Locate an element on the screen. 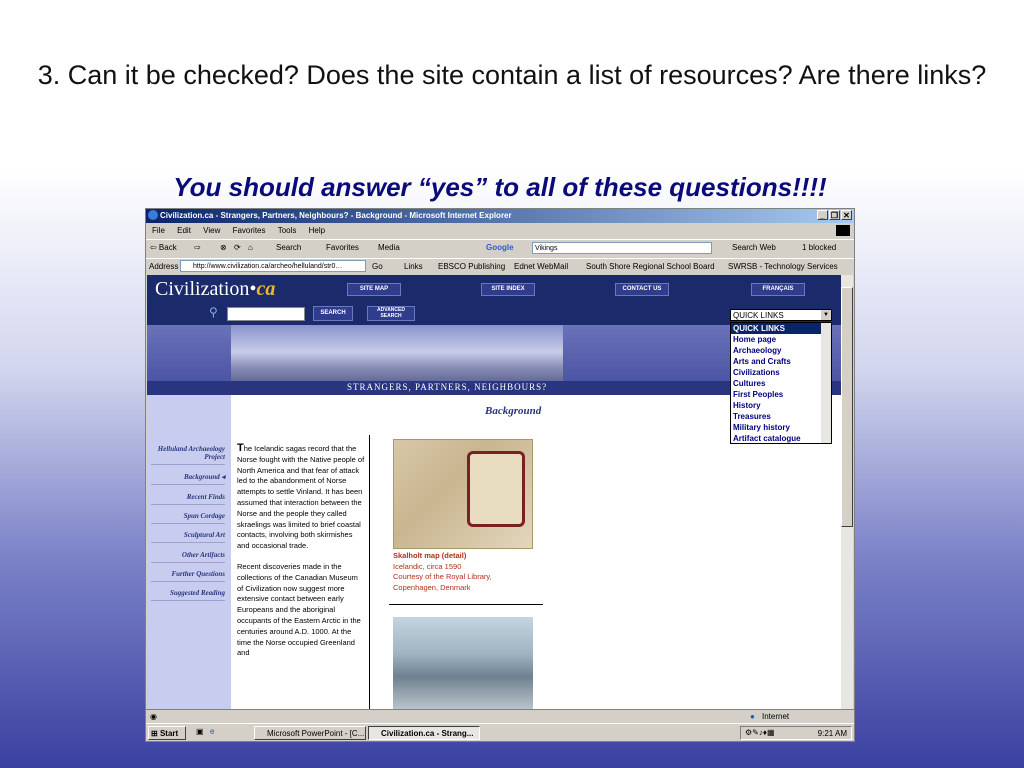  quick-link-item: Cultures is located at coordinates (781, 383).